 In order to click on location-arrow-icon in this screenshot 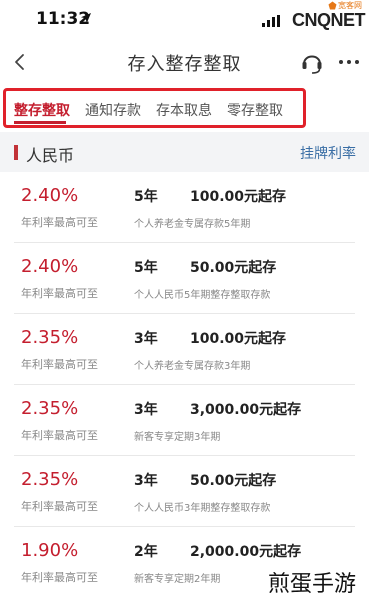, I will do `click(86, 18)`.